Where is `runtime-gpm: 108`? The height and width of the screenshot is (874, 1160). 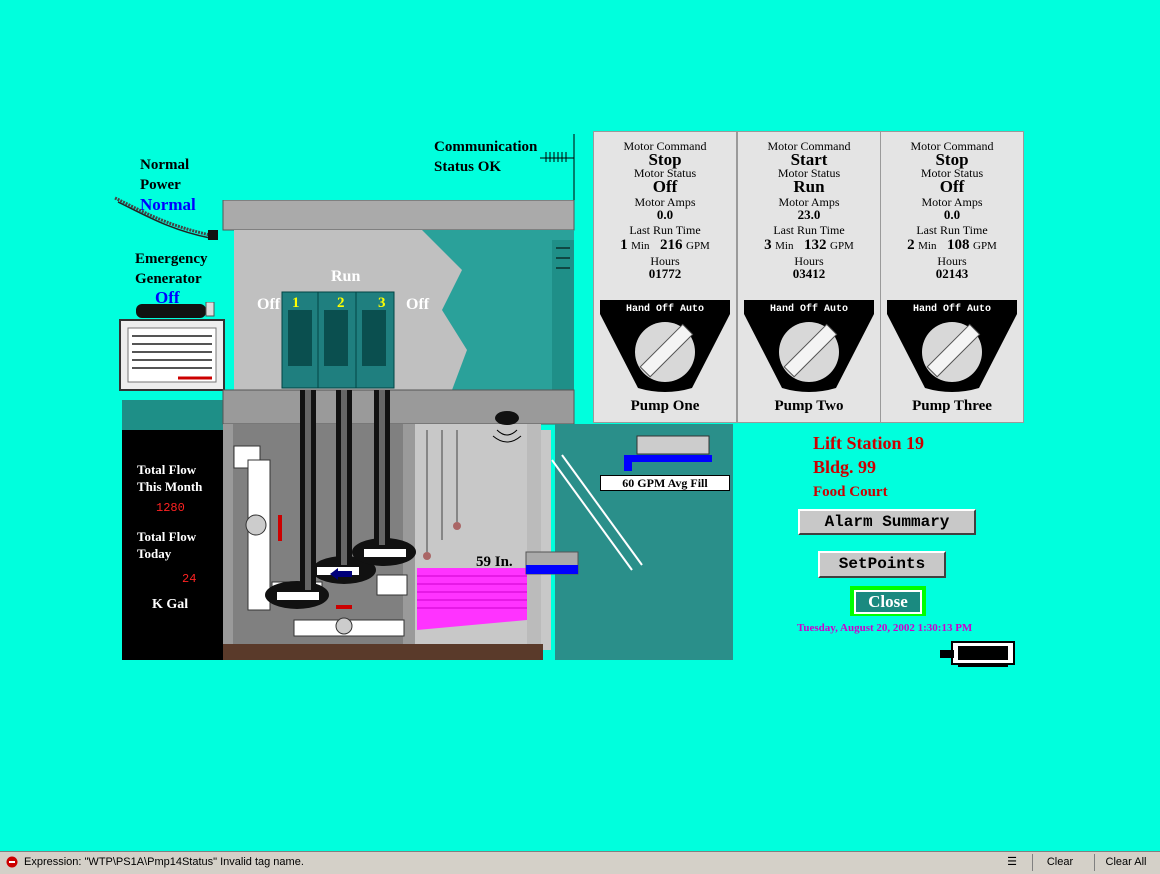 runtime-gpm: 108 is located at coordinates (958, 245).